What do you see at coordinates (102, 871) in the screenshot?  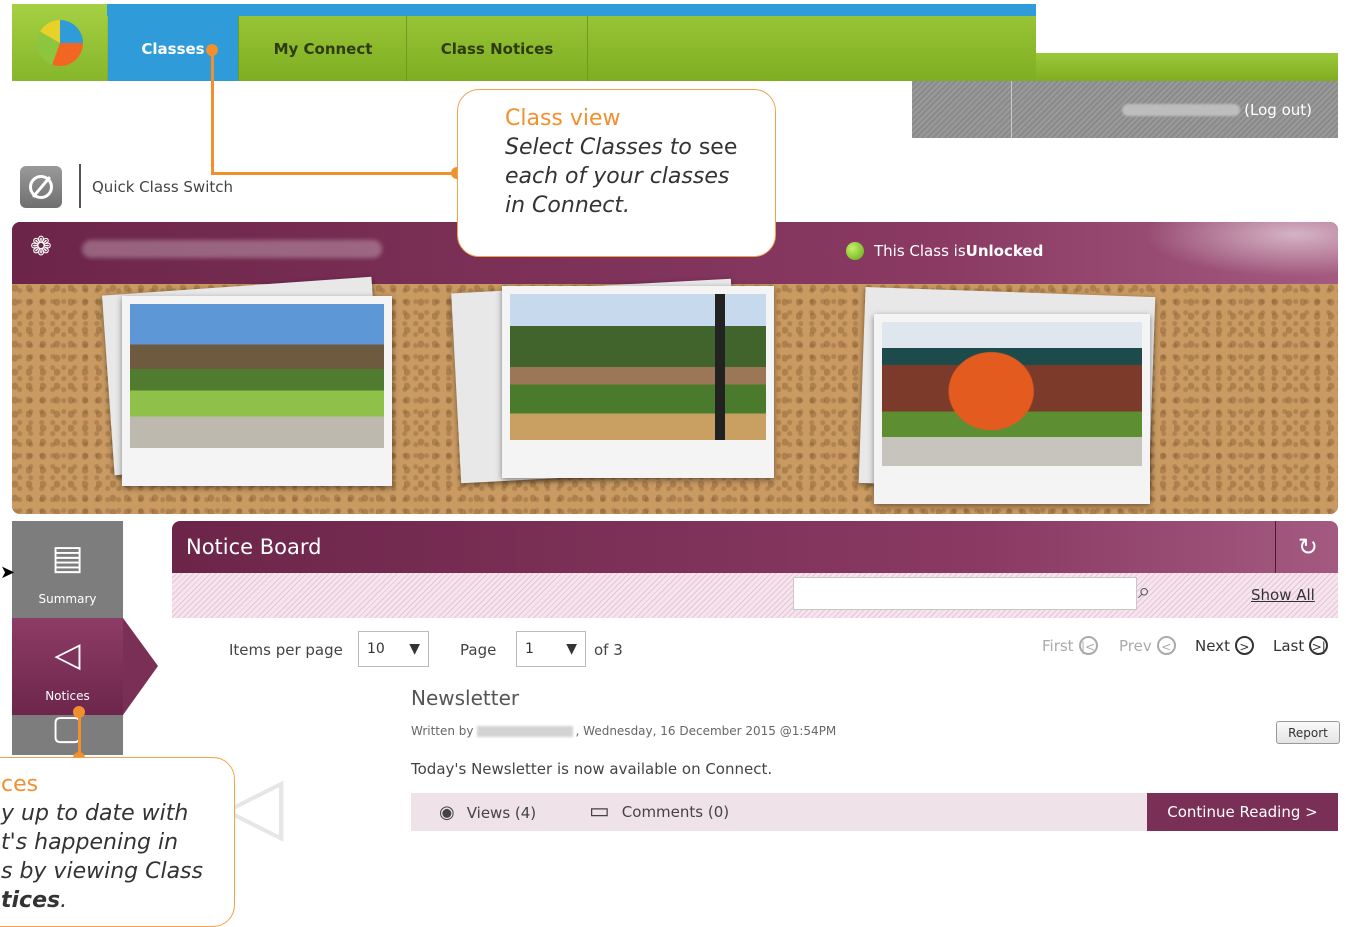 I see `callout-text: s by viewing Class` at bounding box center [102, 871].